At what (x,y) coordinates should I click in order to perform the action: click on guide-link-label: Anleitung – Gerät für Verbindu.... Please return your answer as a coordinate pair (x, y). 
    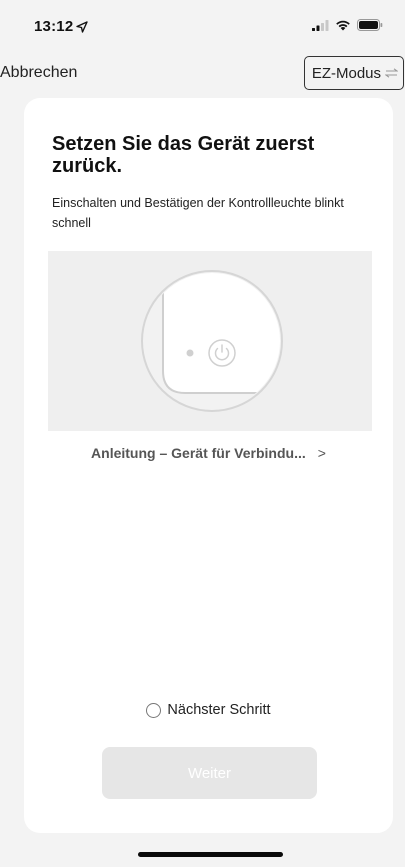
    Looking at the image, I should click on (198, 453).